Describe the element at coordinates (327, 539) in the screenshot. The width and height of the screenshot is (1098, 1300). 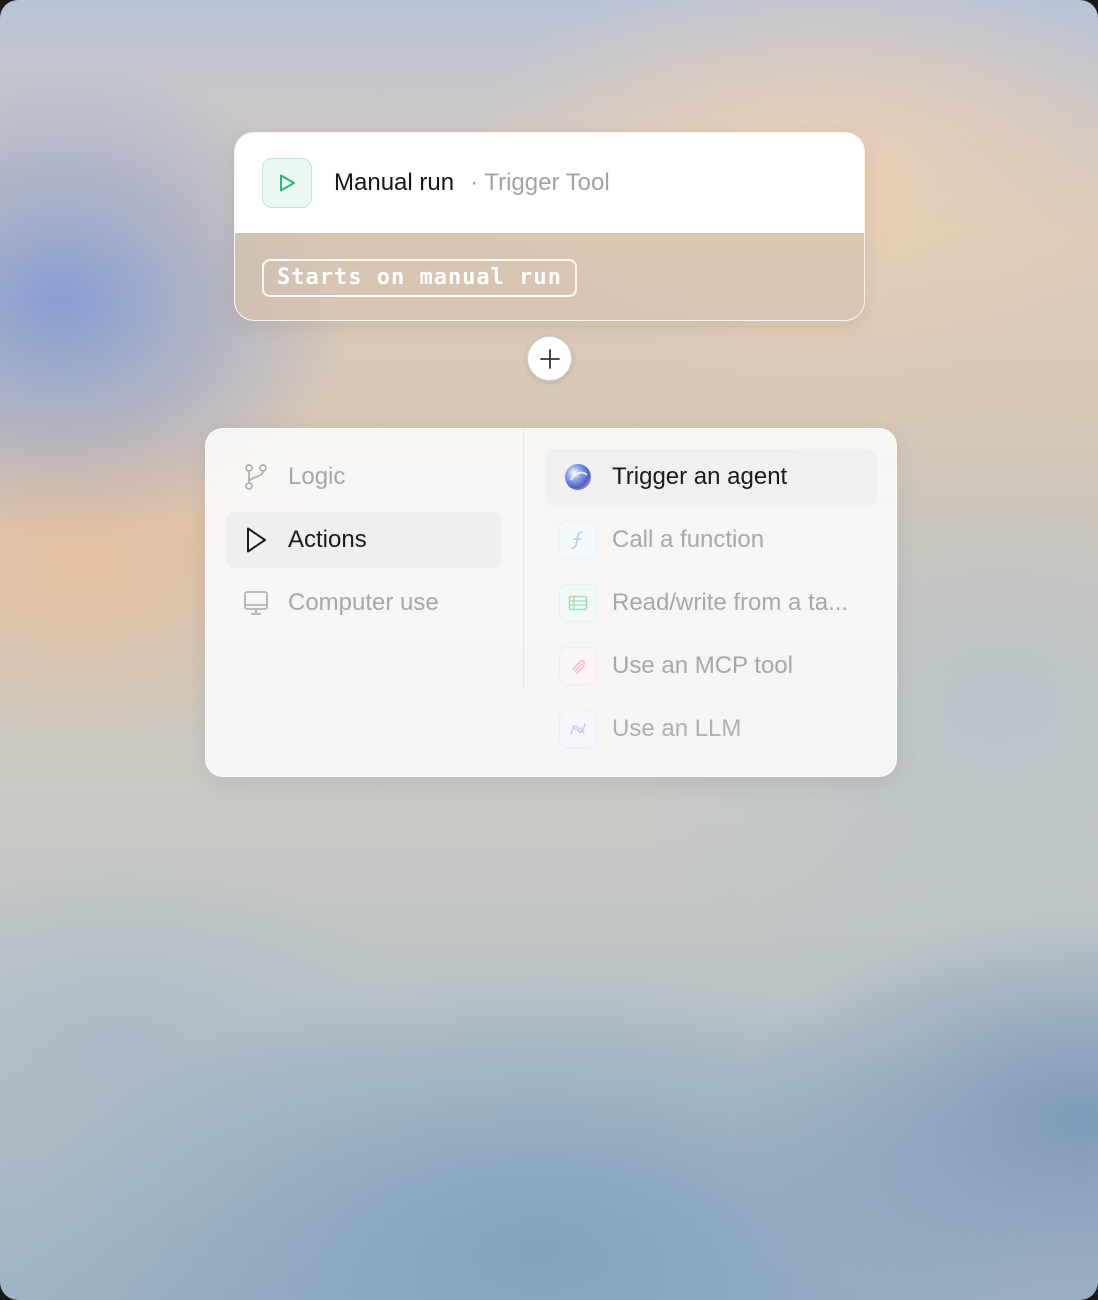
I see `category-label: Actions` at that location.